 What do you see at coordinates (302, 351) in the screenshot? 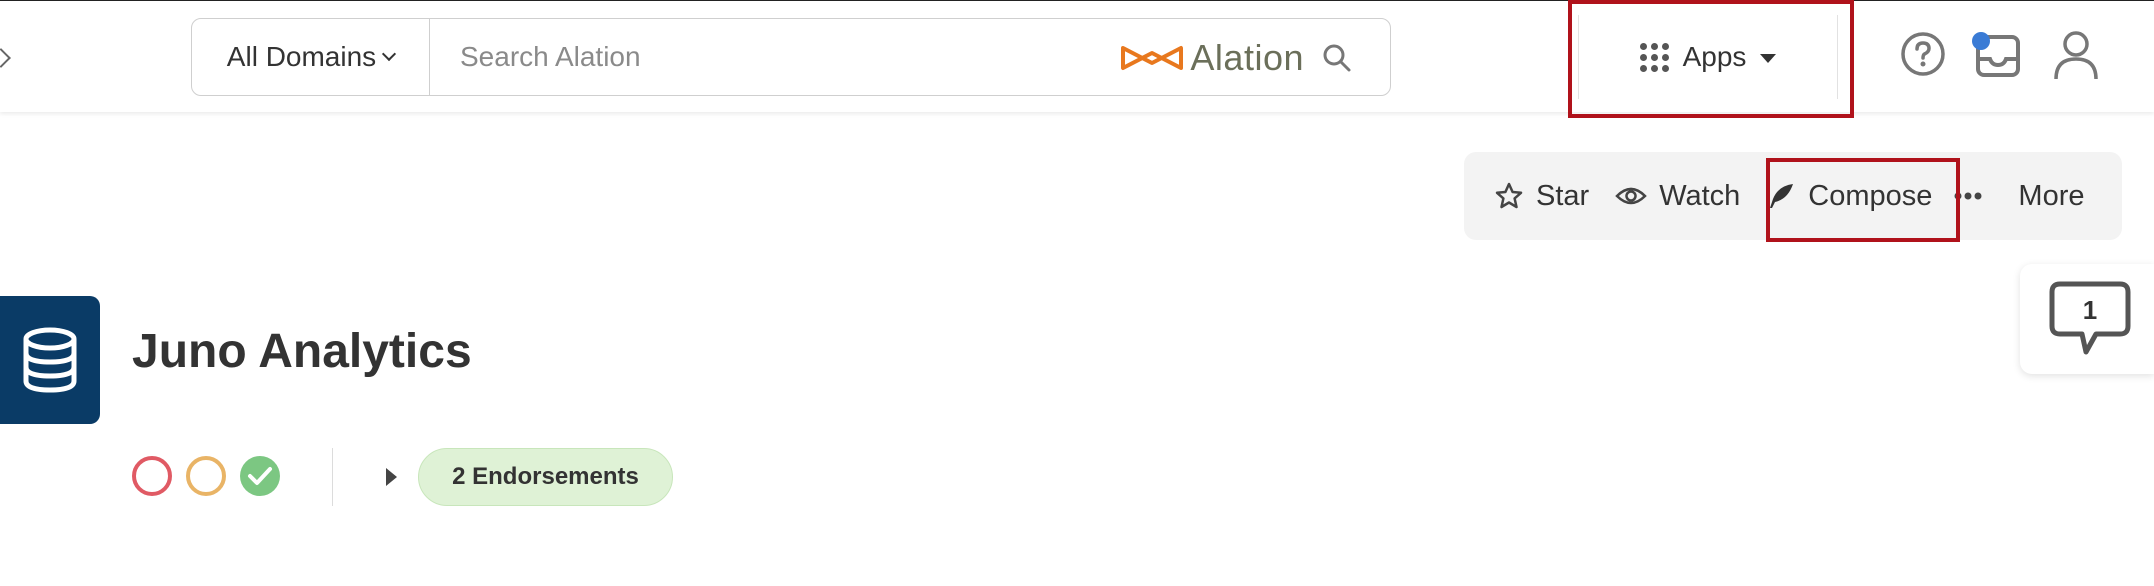
I see `page-title: Juno Analytics` at bounding box center [302, 351].